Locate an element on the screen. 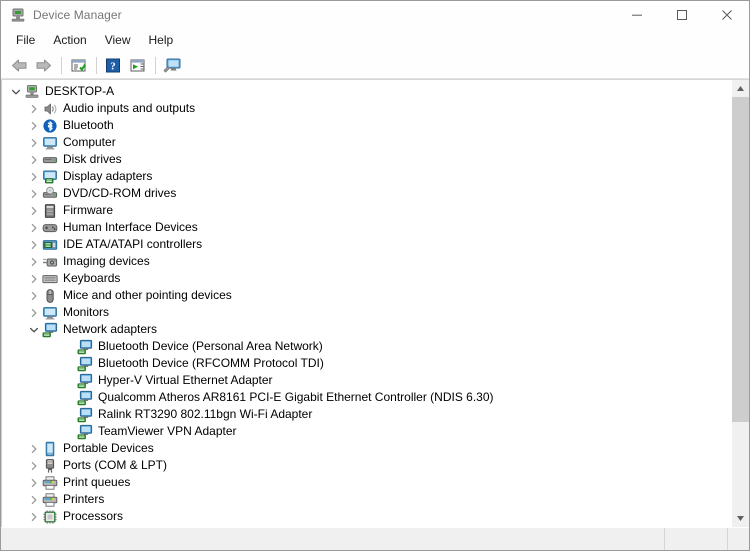 This screenshot has width=750, height=551. menu-action: Action is located at coordinates (69, 40).